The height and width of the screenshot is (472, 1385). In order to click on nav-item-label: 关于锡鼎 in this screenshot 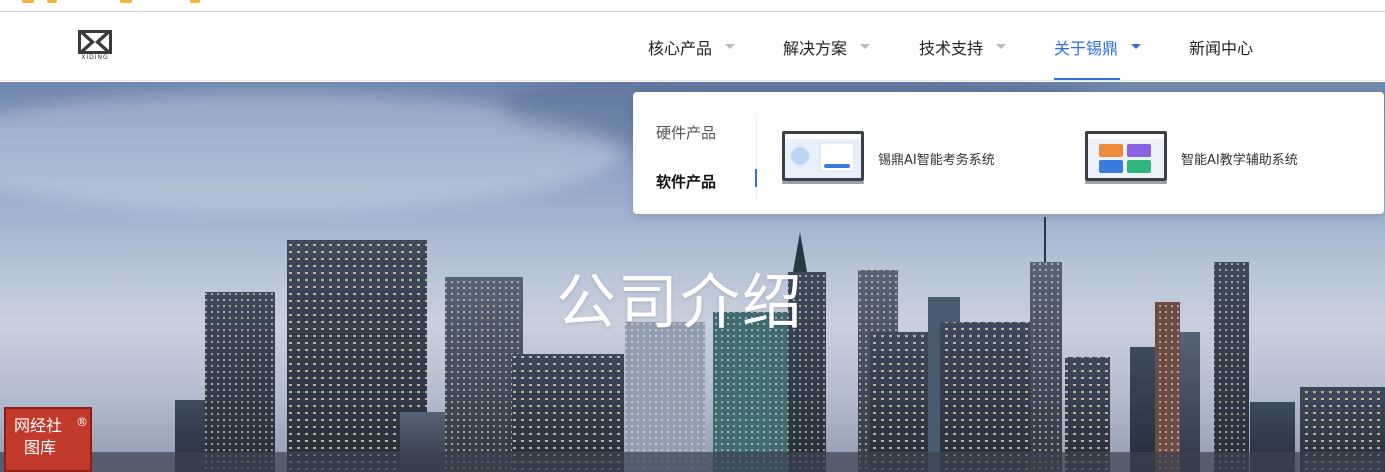, I will do `click(1086, 48)`.